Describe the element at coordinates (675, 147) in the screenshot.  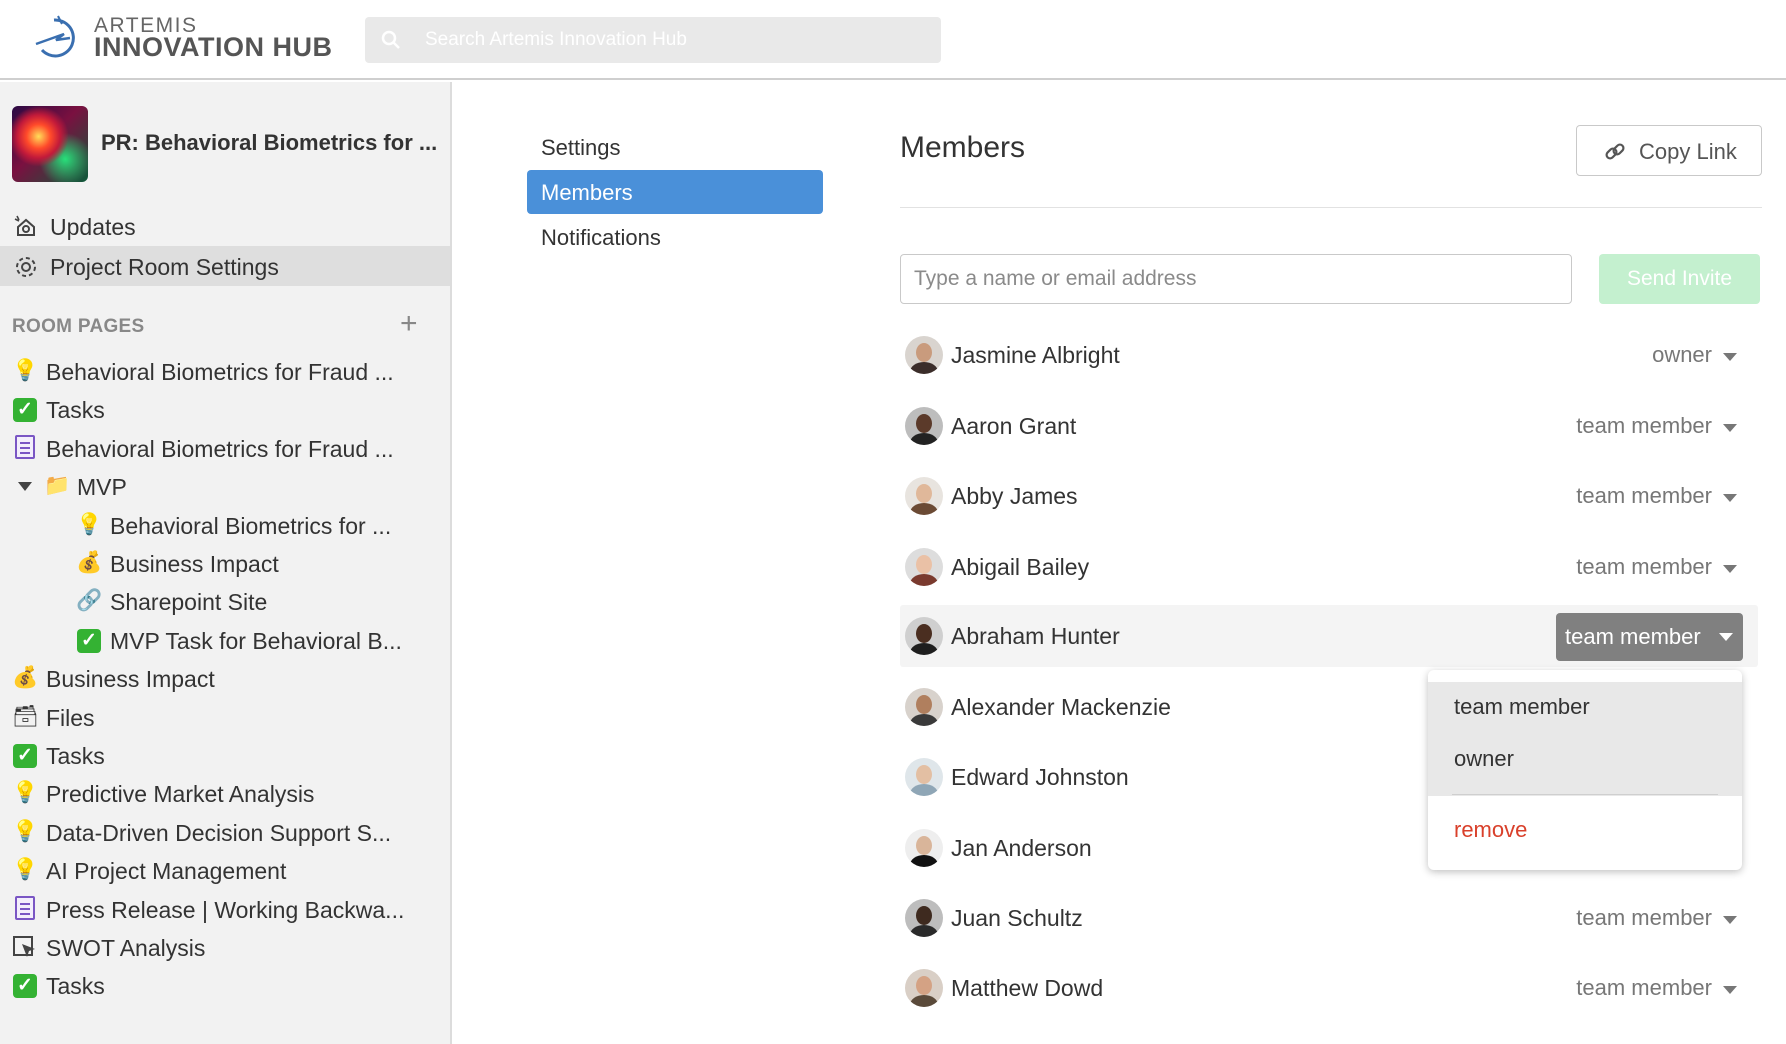
I see `tab-settings: Settings` at that location.